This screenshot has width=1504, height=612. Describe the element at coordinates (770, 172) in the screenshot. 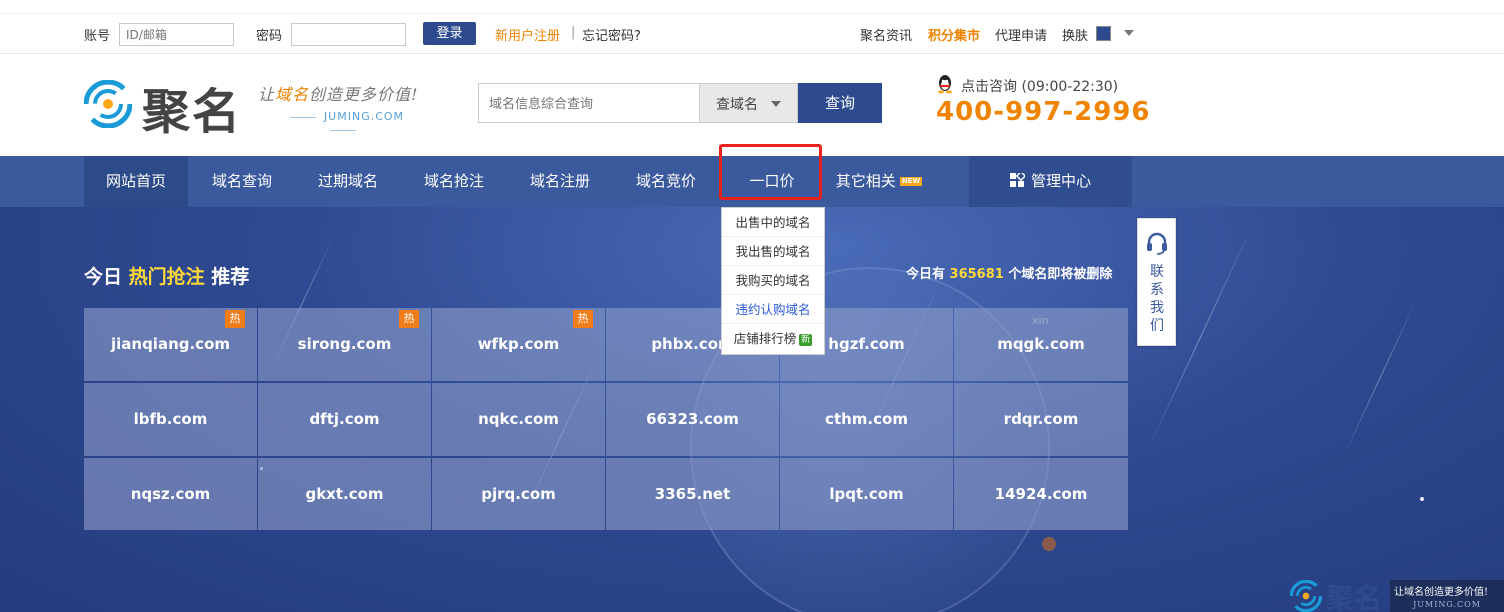

I see `highlight-box` at that location.